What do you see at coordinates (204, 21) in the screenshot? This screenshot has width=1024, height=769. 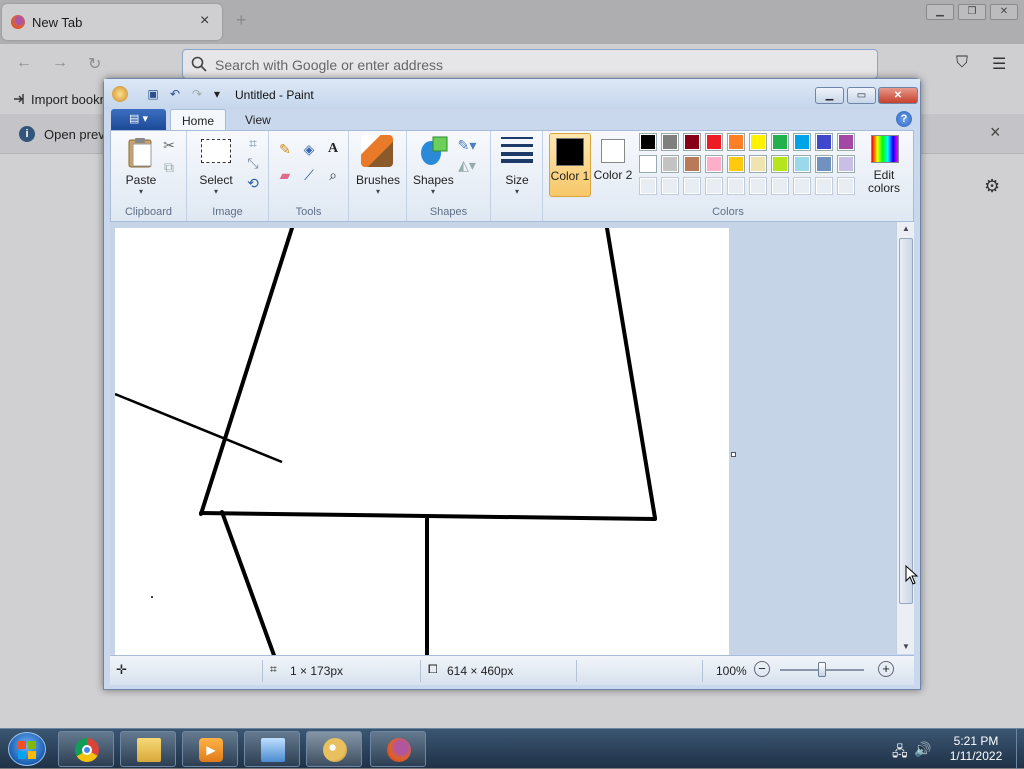 I see `tab-close-button: ×` at bounding box center [204, 21].